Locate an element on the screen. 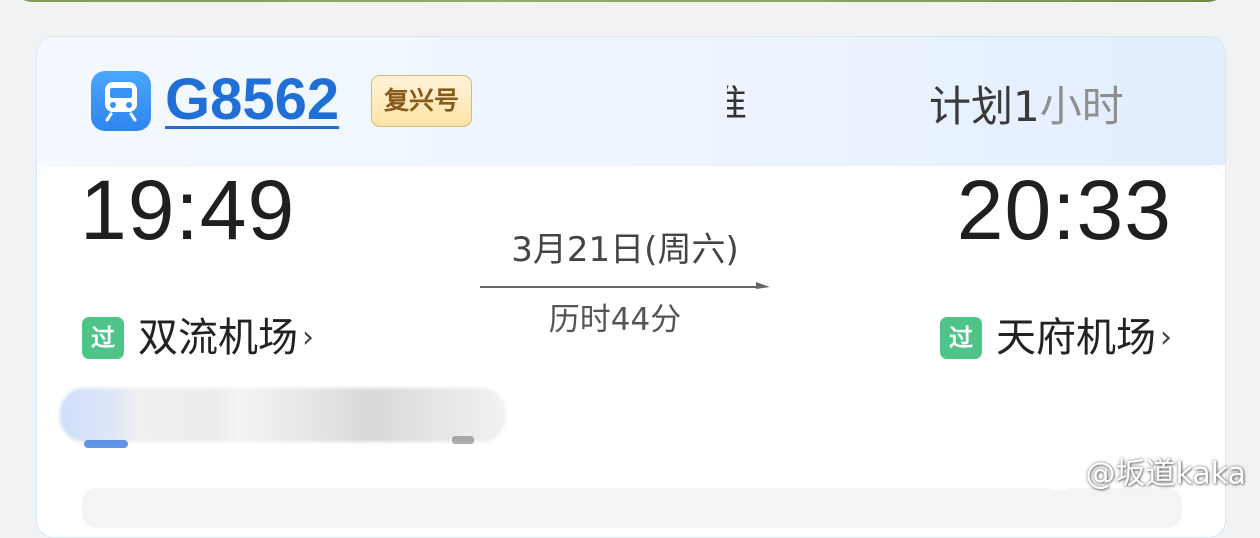 This screenshot has width=1260, height=538. header-status-fragment: 准 is located at coordinates (738, 104).